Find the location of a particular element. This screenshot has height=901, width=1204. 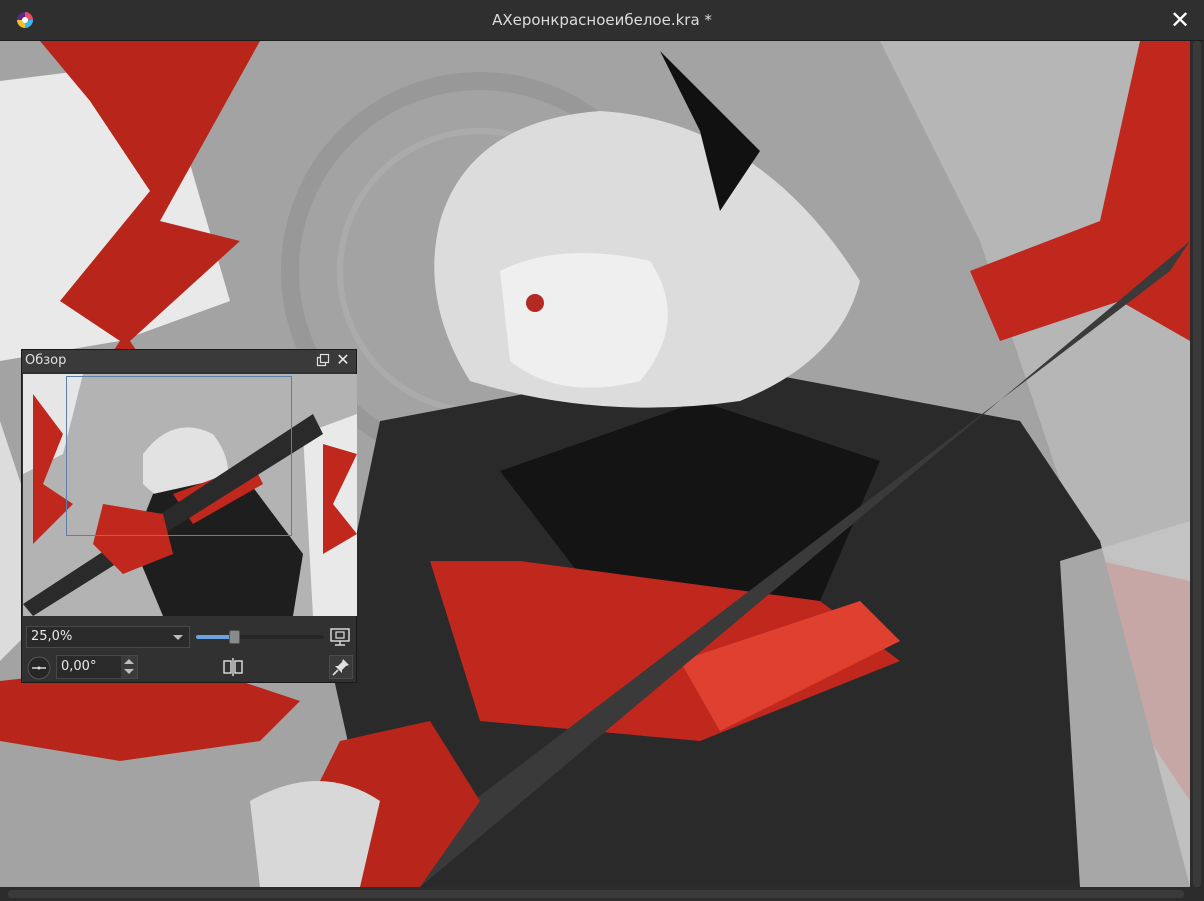

title-bar: АХеронкрасноеибелое.kra * ✕ is located at coordinates (602, 20).